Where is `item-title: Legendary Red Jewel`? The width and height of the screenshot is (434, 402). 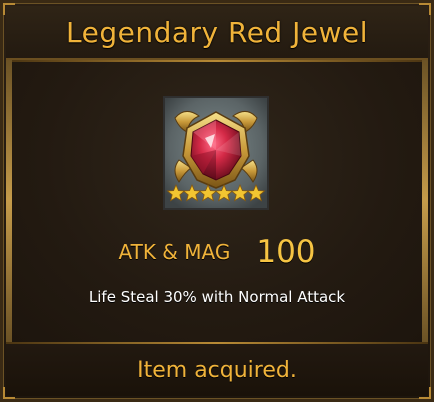
item-title: Legendary Red Jewel is located at coordinates (217, 32).